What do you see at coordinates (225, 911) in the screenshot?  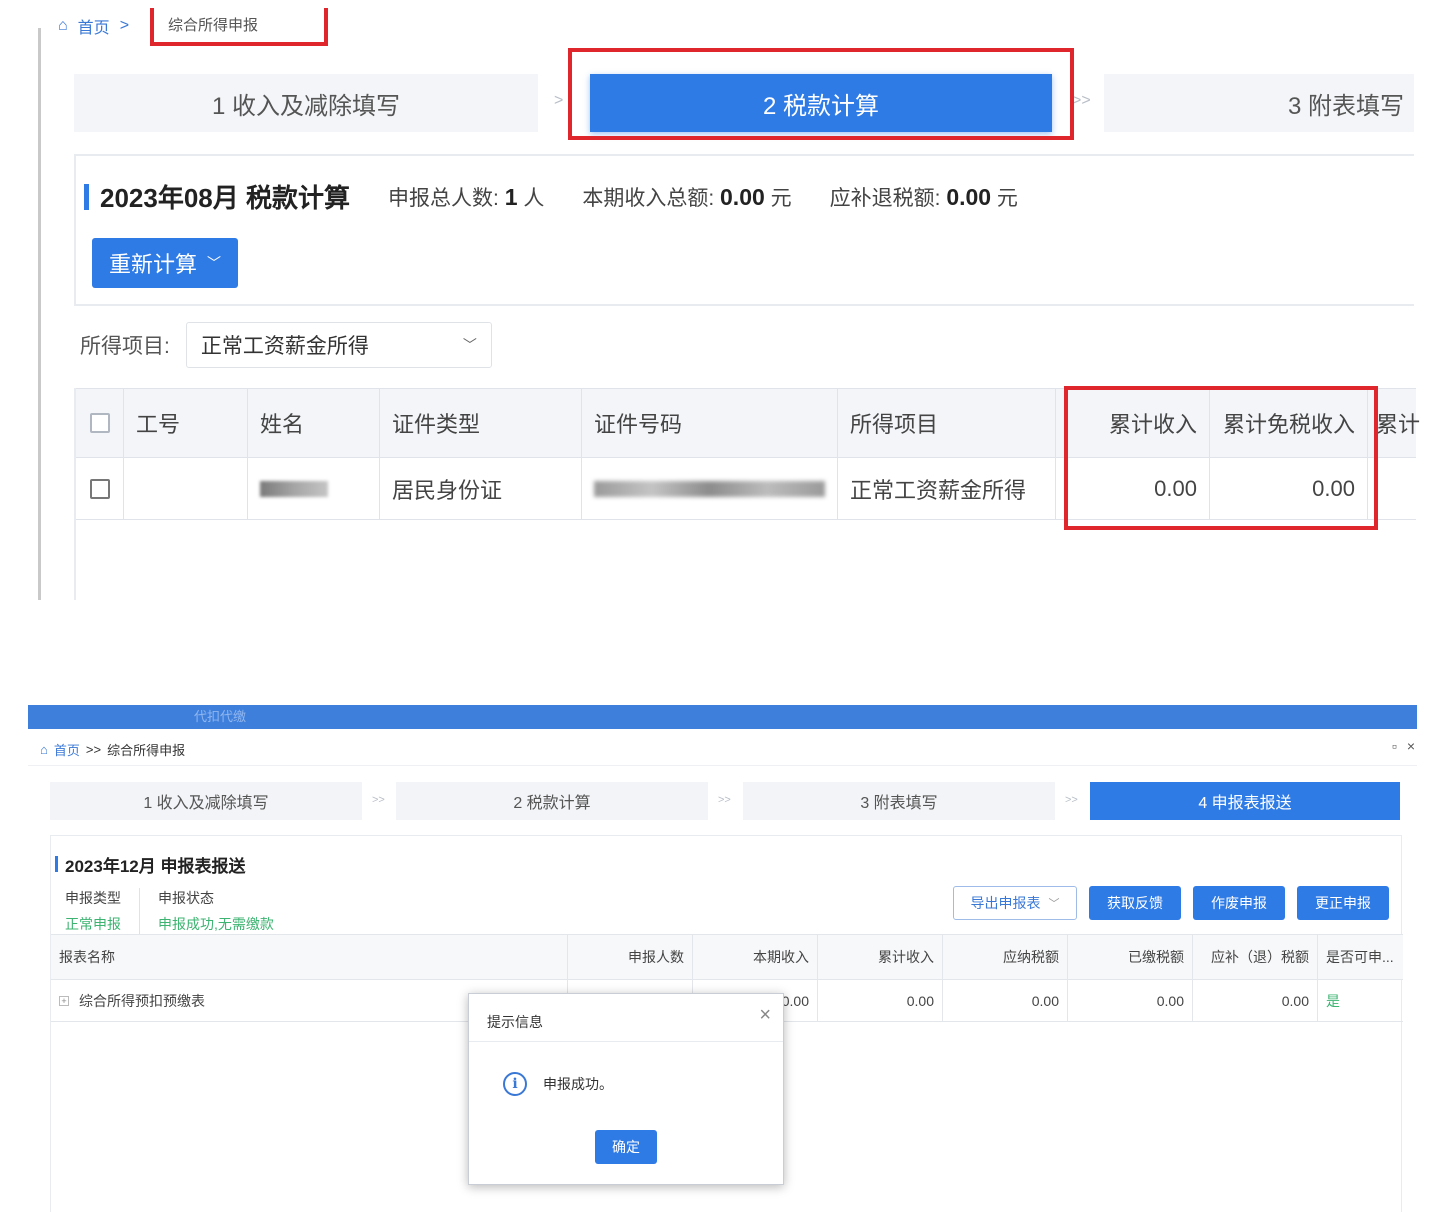 I see `report-status-block: 申报状态 申报成功,无需缴款` at bounding box center [225, 911].